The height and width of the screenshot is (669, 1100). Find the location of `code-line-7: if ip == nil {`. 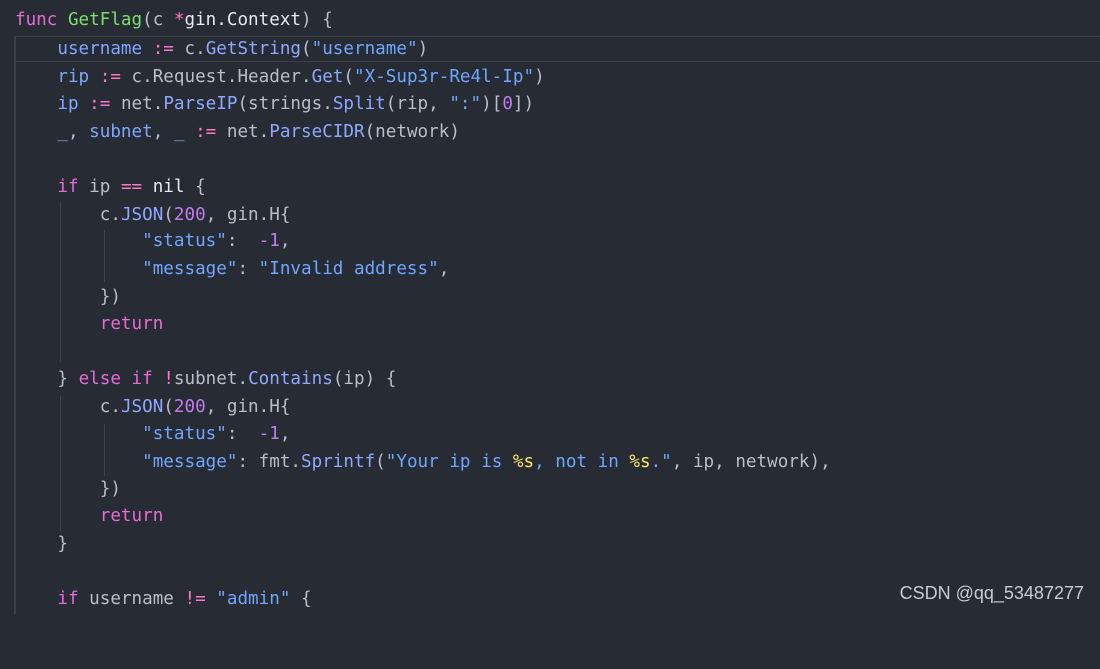

code-line-7: if ip == nil { is located at coordinates (131, 187).